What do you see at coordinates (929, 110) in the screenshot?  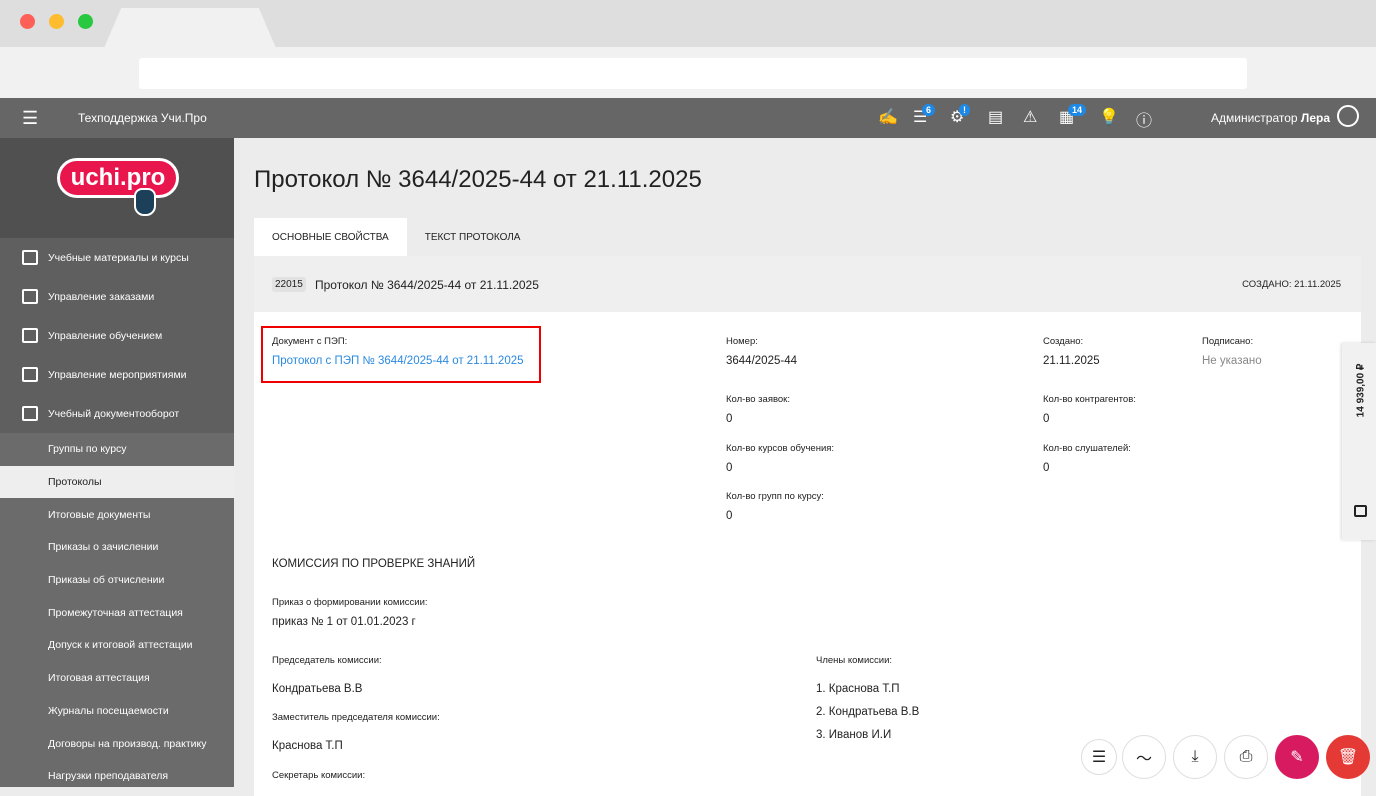 I see `tasks-badge: 6` at bounding box center [929, 110].